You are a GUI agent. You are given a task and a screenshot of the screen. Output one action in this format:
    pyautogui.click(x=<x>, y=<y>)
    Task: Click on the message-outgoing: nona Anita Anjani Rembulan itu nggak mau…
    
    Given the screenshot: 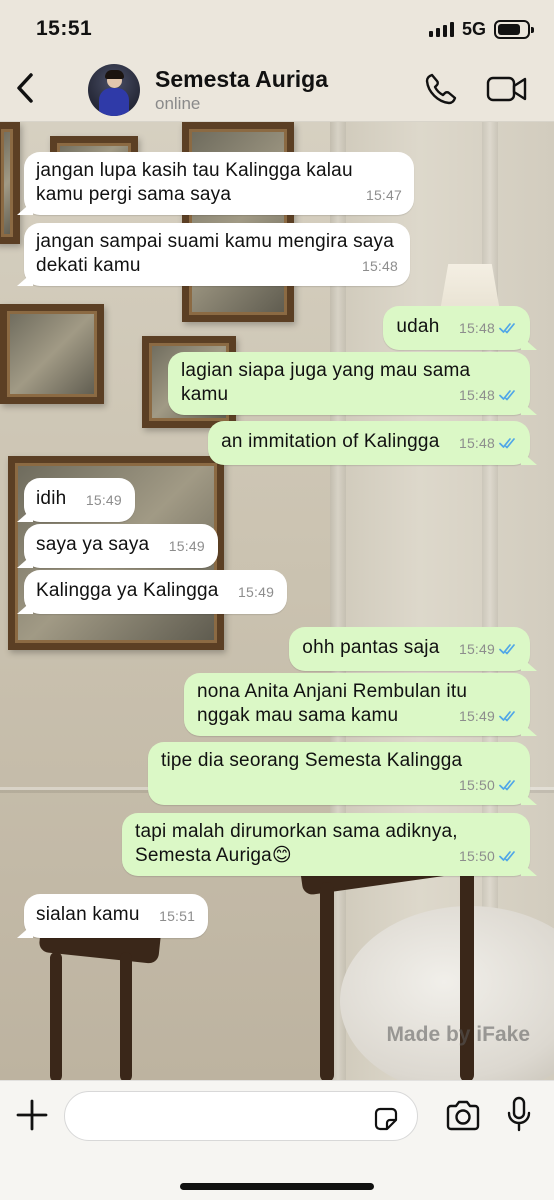 What is the action you would take?
    pyautogui.click(x=360, y=704)
    